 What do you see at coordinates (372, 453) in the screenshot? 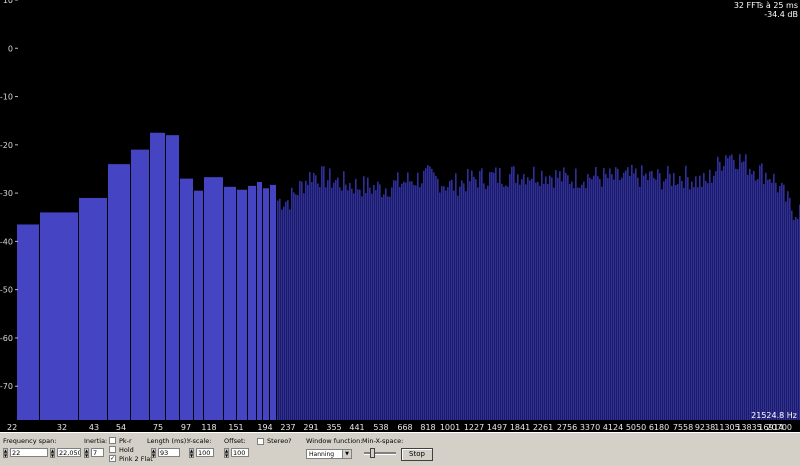
I see `slider-thumb` at bounding box center [372, 453].